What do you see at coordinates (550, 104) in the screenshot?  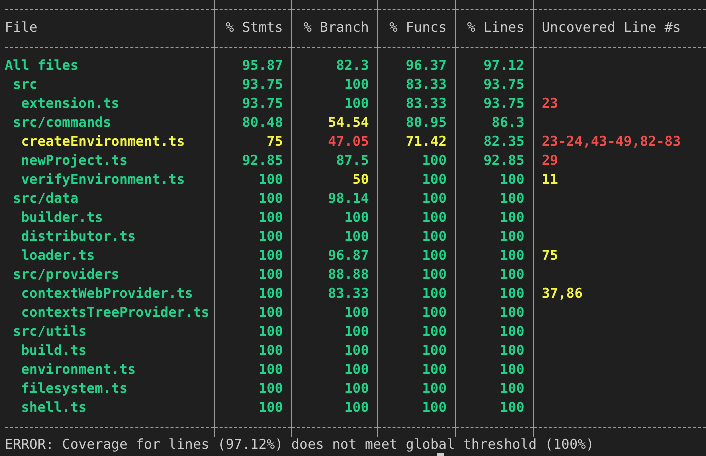 I see `uncovered-lines: 23` at bounding box center [550, 104].